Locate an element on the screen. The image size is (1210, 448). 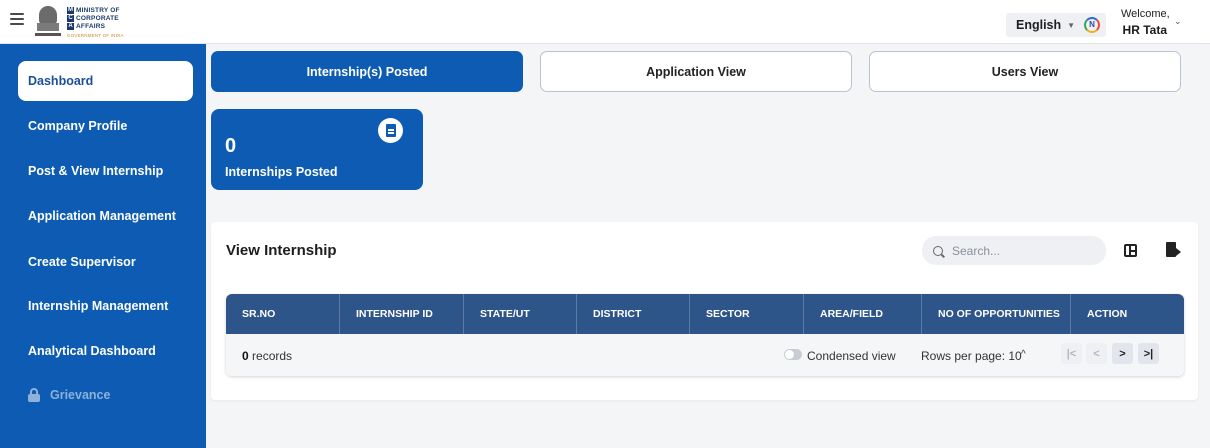
sidebar-item-label: Internship Management is located at coordinates (98, 306).